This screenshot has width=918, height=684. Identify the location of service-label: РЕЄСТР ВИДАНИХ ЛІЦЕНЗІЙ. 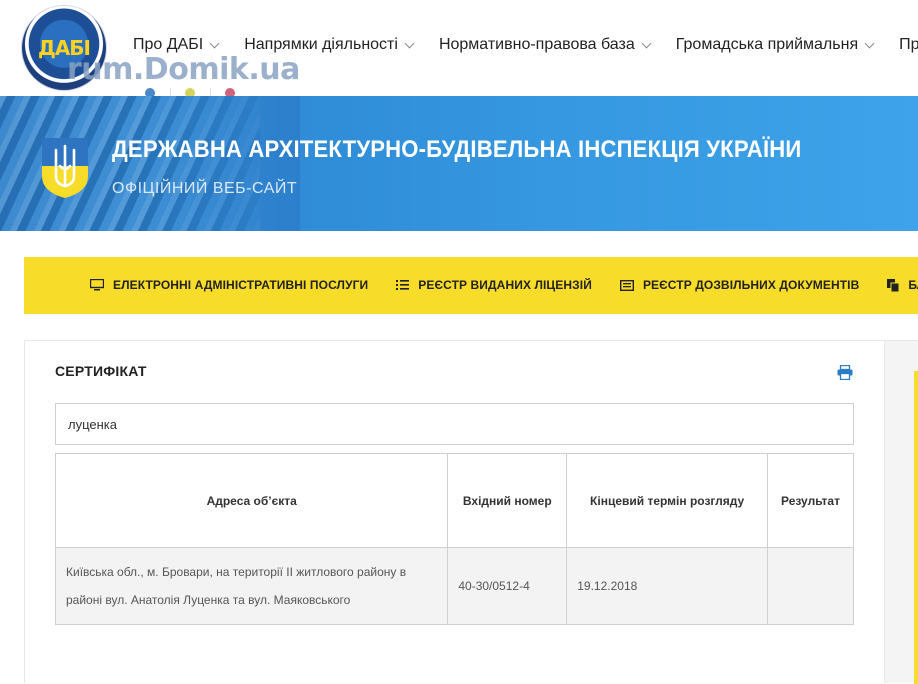
(505, 285).